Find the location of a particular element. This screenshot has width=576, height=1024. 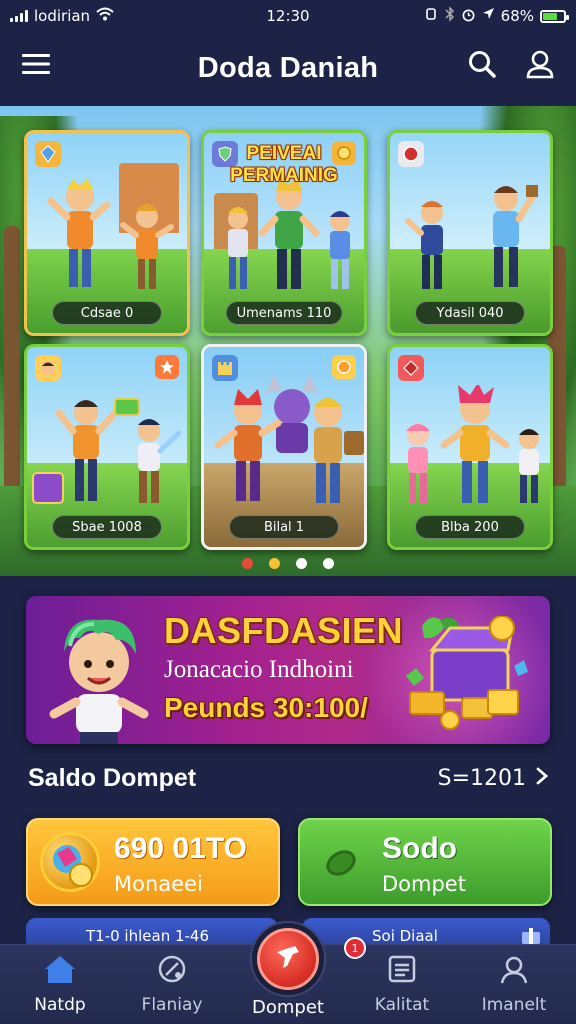

game-card-2: PEIVEAI PERMAINIG Umenams 110 is located at coordinates (284, 233).